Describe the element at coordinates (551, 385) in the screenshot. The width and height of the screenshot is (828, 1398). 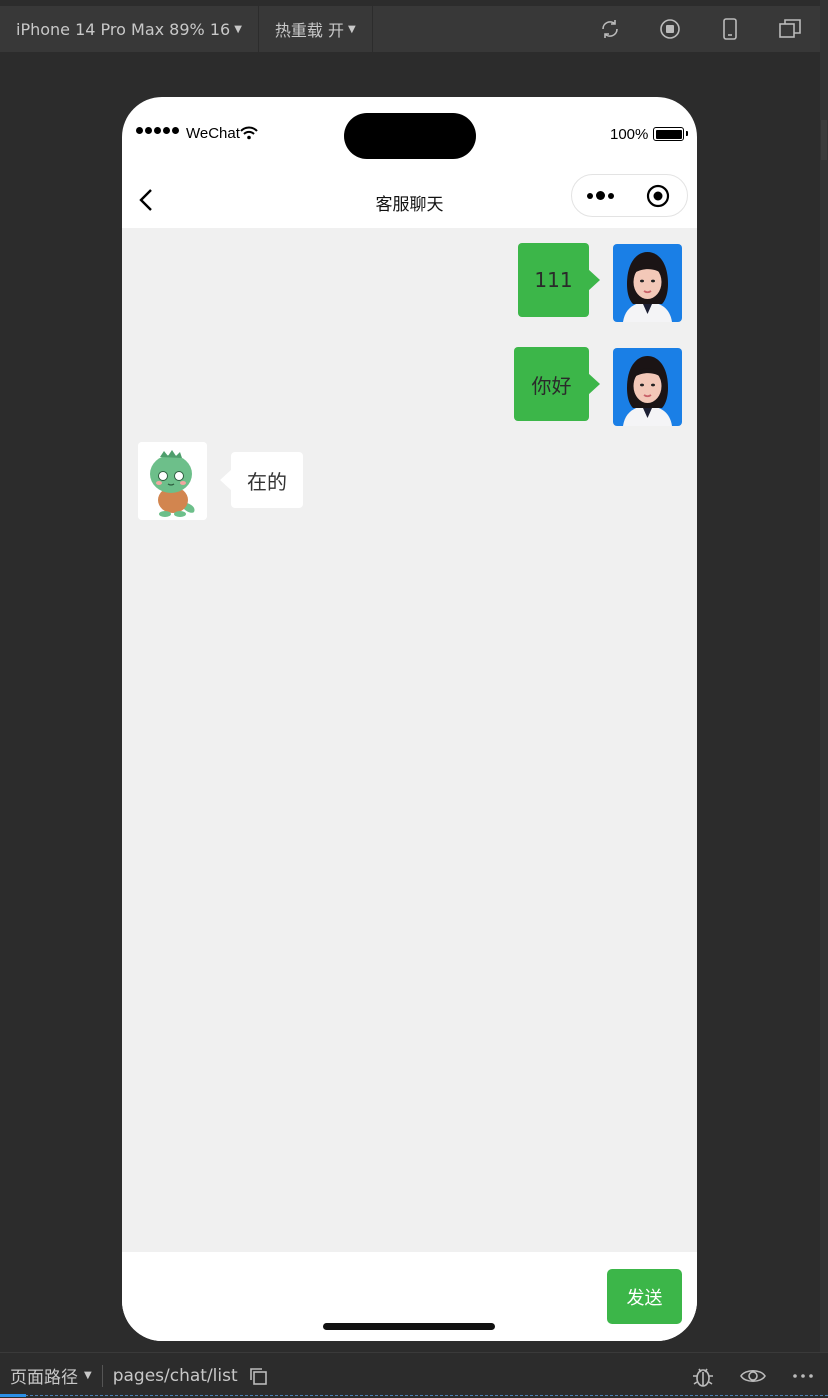
I see `message-text: 你好` at that location.